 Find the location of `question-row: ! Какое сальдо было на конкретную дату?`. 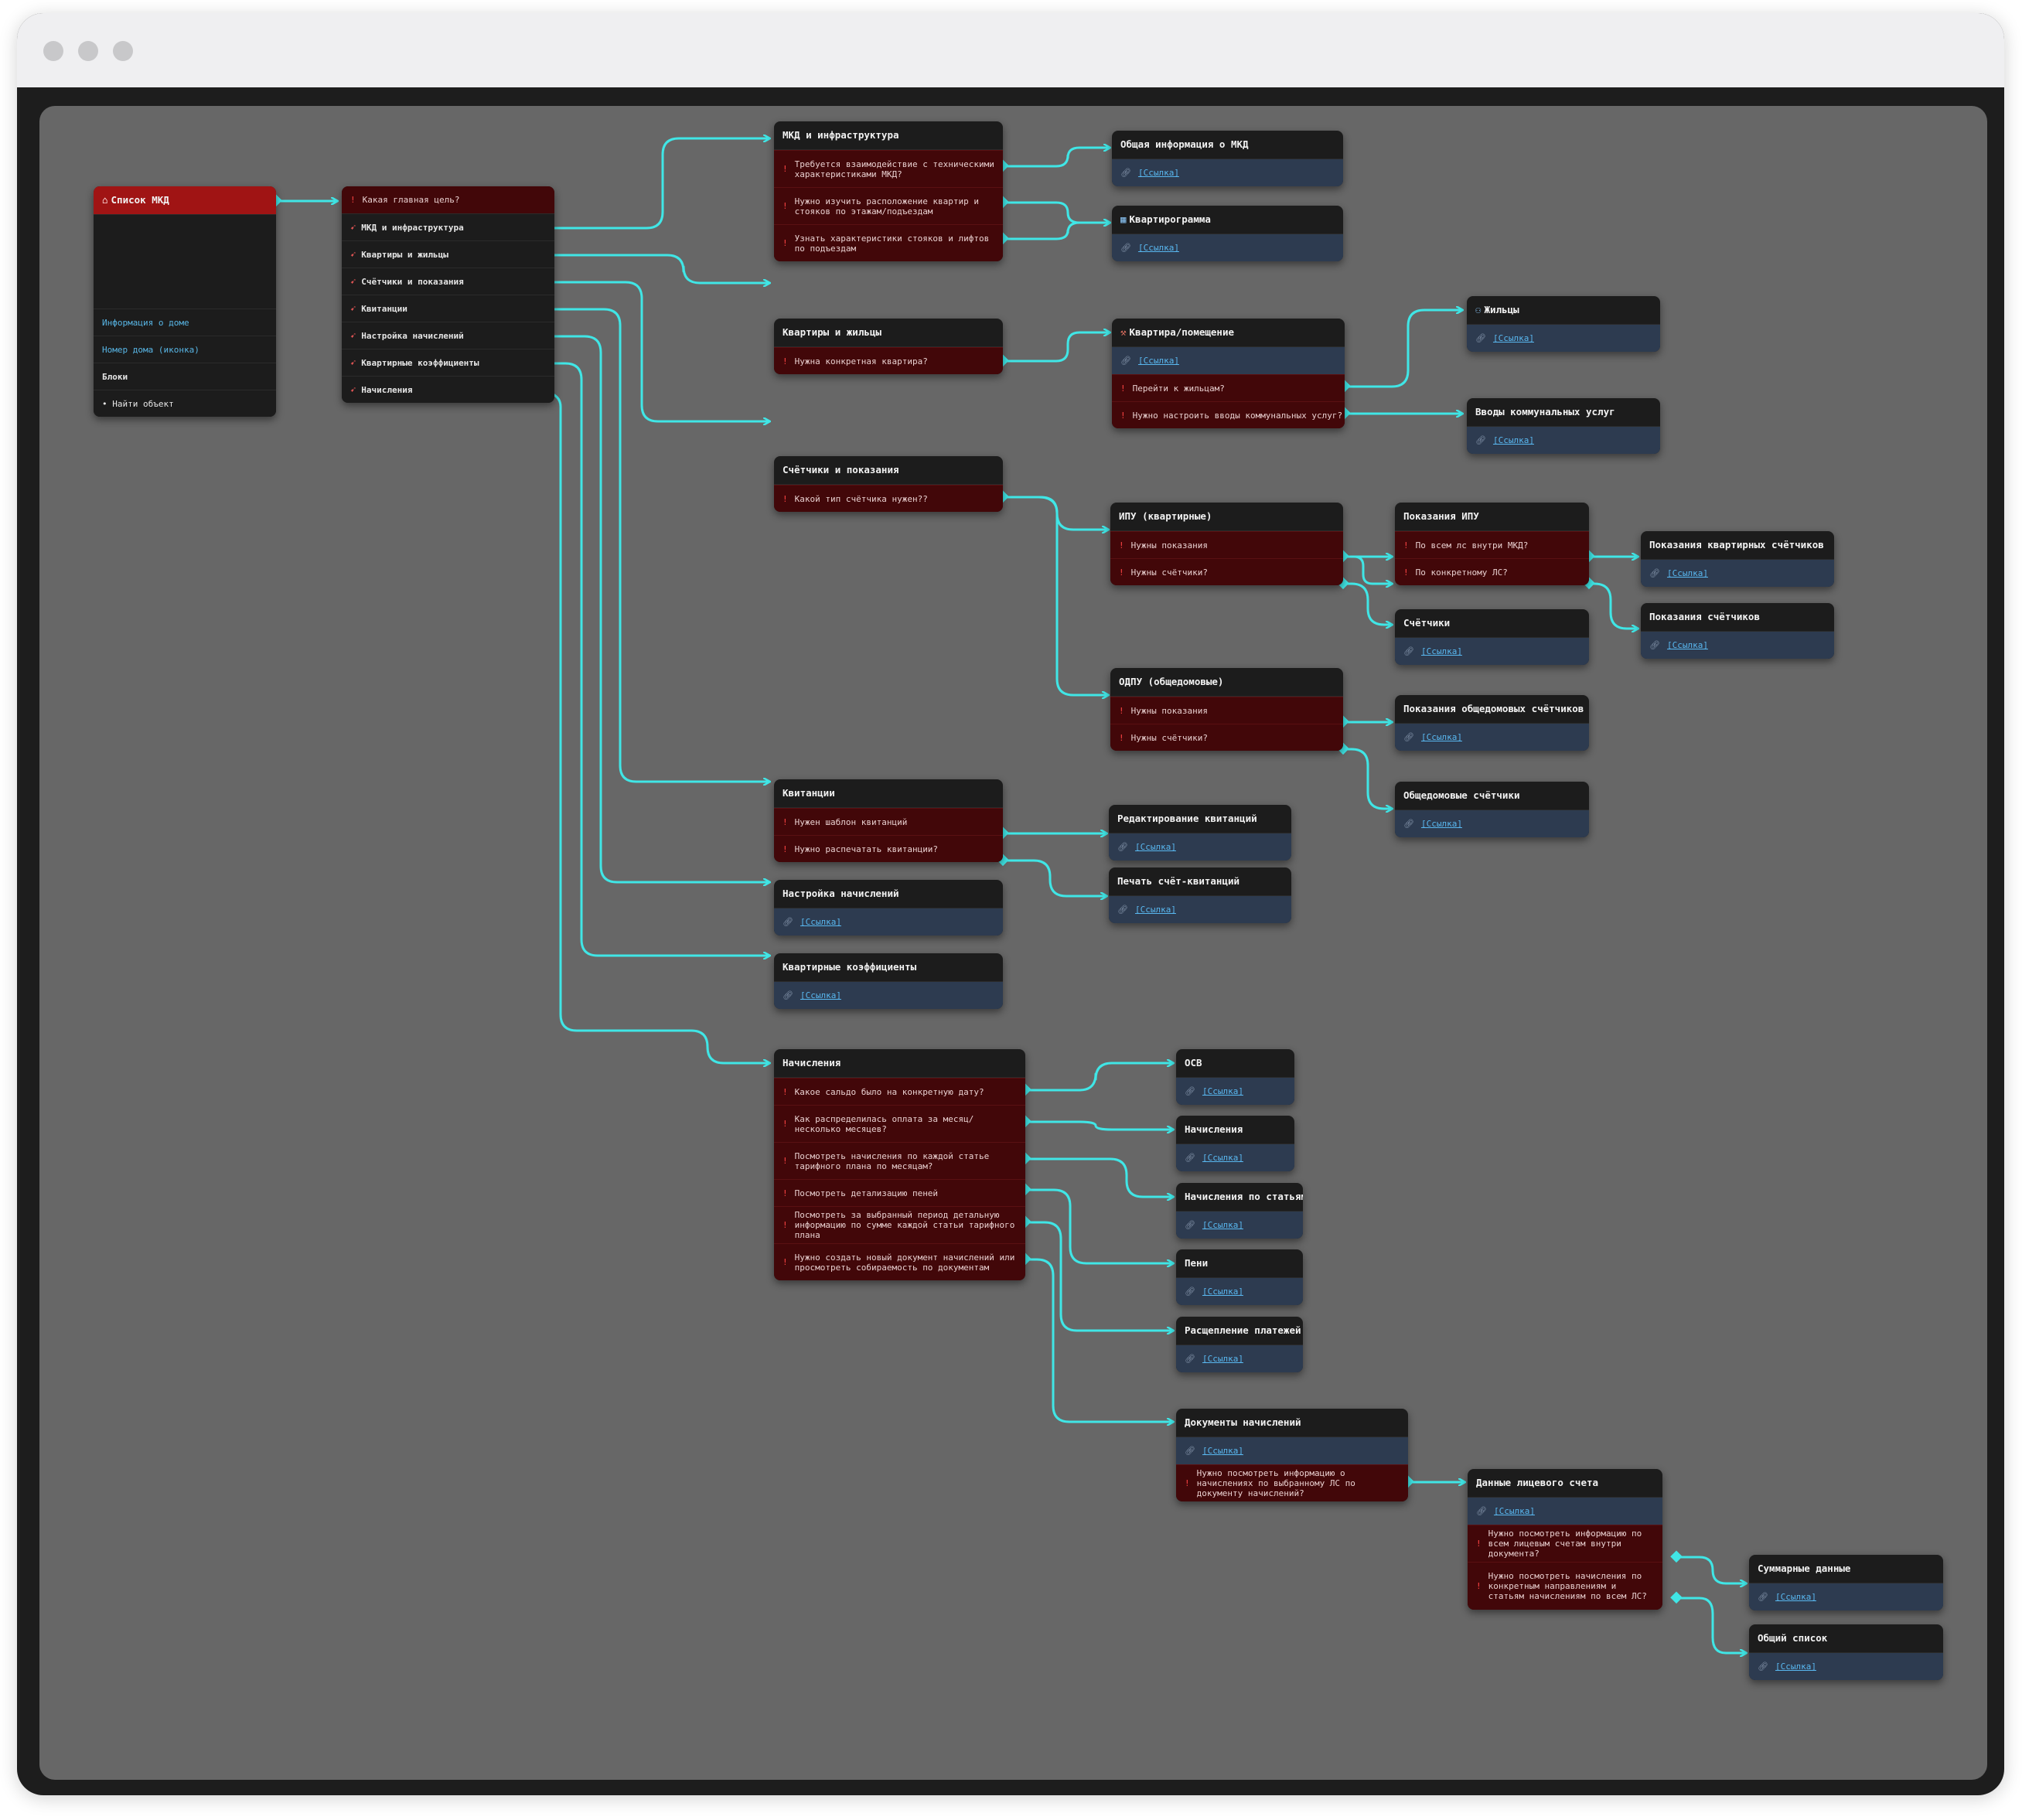

question-row: ! Какое сальдо было на конкретную дату? is located at coordinates (899, 1092).